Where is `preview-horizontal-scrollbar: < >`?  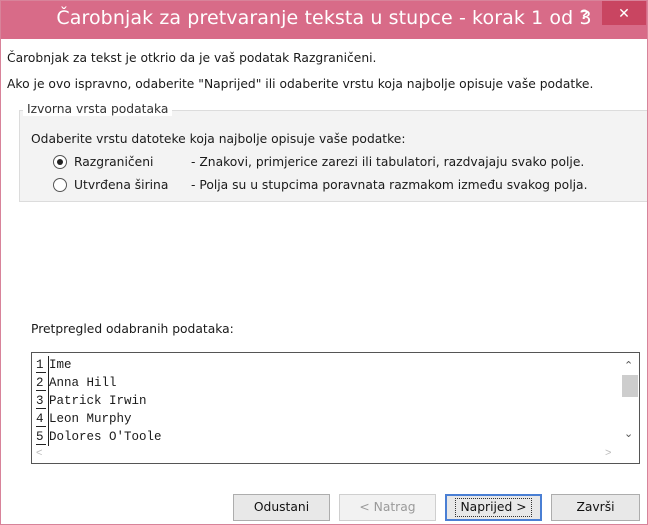 preview-horizontal-scrollbar: < > is located at coordinates (335, 455).